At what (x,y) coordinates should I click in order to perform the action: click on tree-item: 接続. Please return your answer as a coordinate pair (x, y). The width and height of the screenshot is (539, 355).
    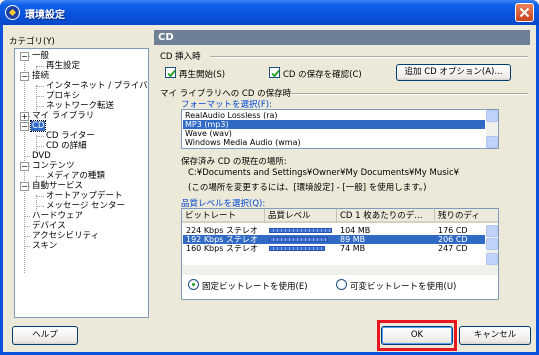
    Looking at the image, I should click on (40, 76).